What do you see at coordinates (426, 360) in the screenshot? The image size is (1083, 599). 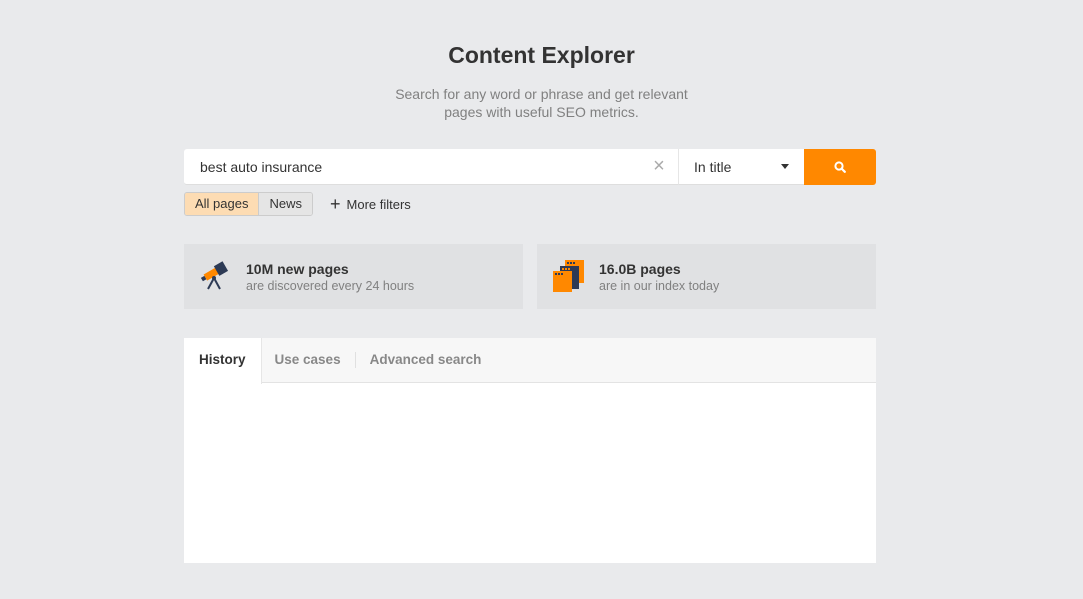 I see `tab-advanced-search: Advanced search` at bounding box center [426, 360].